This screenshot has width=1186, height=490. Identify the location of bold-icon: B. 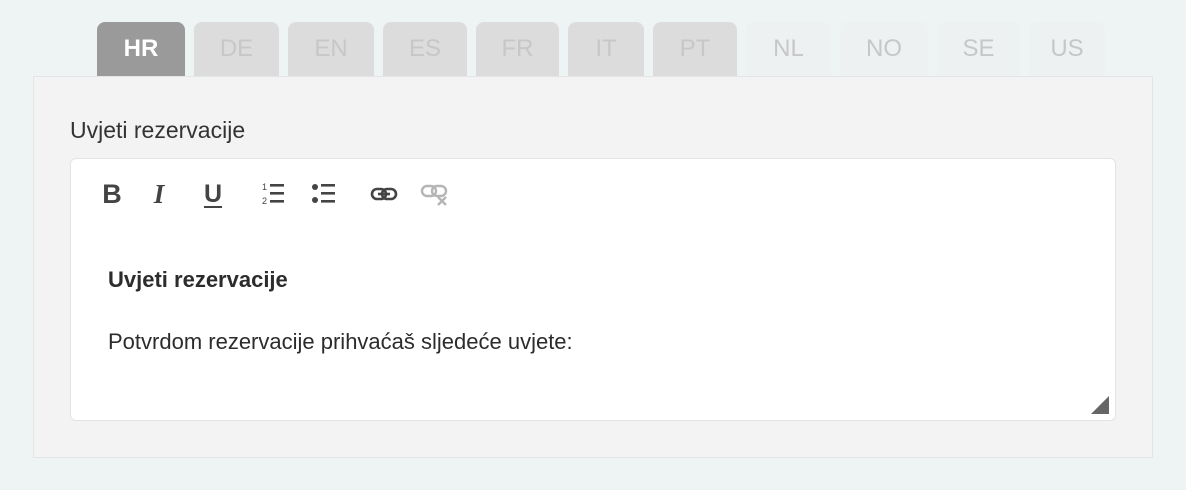
(112, 194).